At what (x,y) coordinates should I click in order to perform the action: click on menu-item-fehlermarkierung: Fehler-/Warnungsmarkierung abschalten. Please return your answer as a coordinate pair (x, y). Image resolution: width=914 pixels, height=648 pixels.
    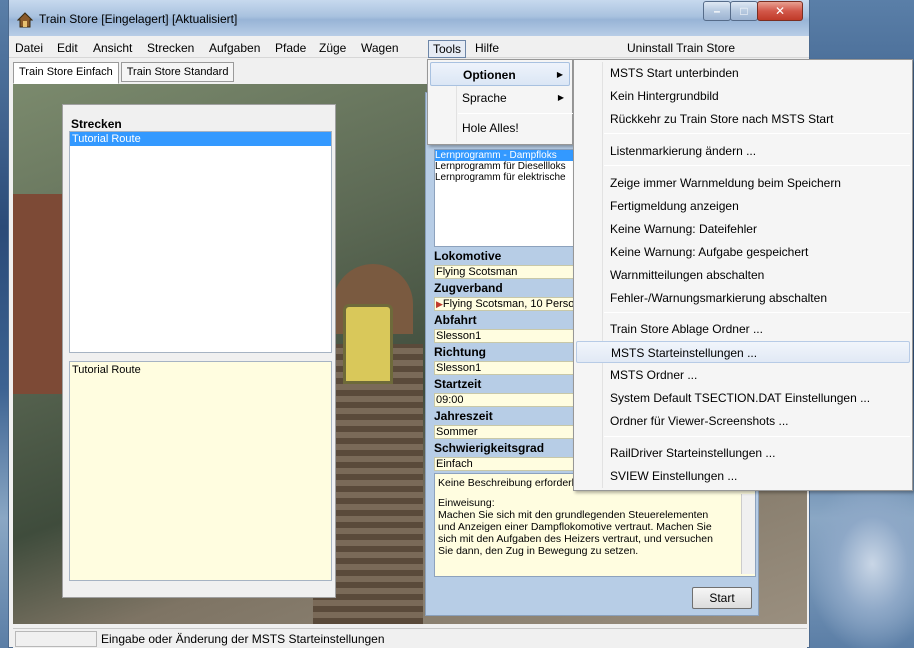
    Looking at the image, I should click on (743, 298).